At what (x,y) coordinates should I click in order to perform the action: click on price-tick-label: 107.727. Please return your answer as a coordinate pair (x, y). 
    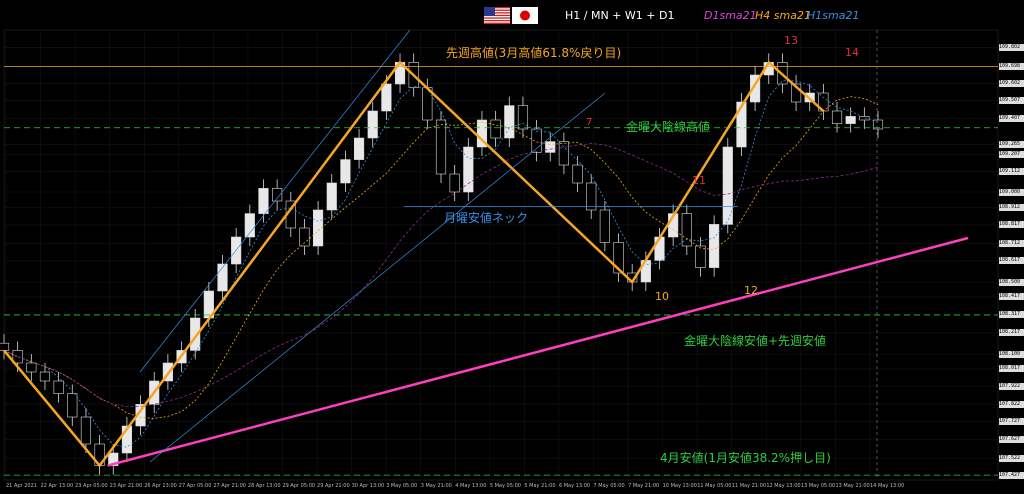
    Looking at the image, I should click on (1011, 421).